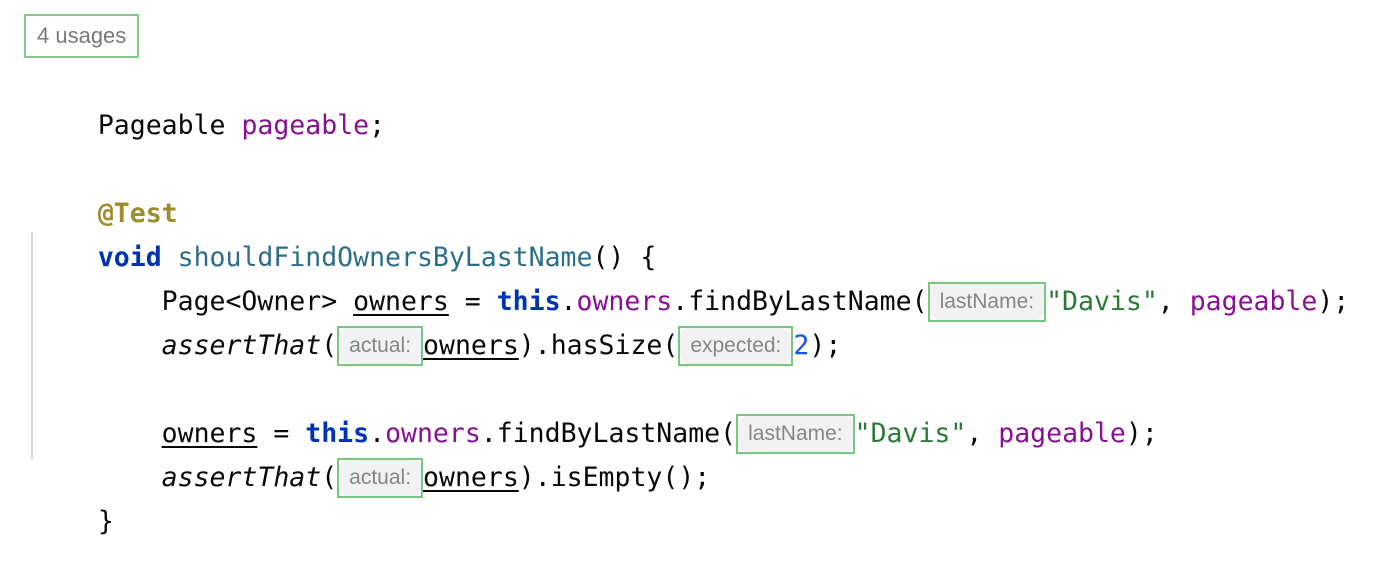 This screenshot has height=588, width=1376. I want to click on field-name-pageable: pageable, so click(305, 125).